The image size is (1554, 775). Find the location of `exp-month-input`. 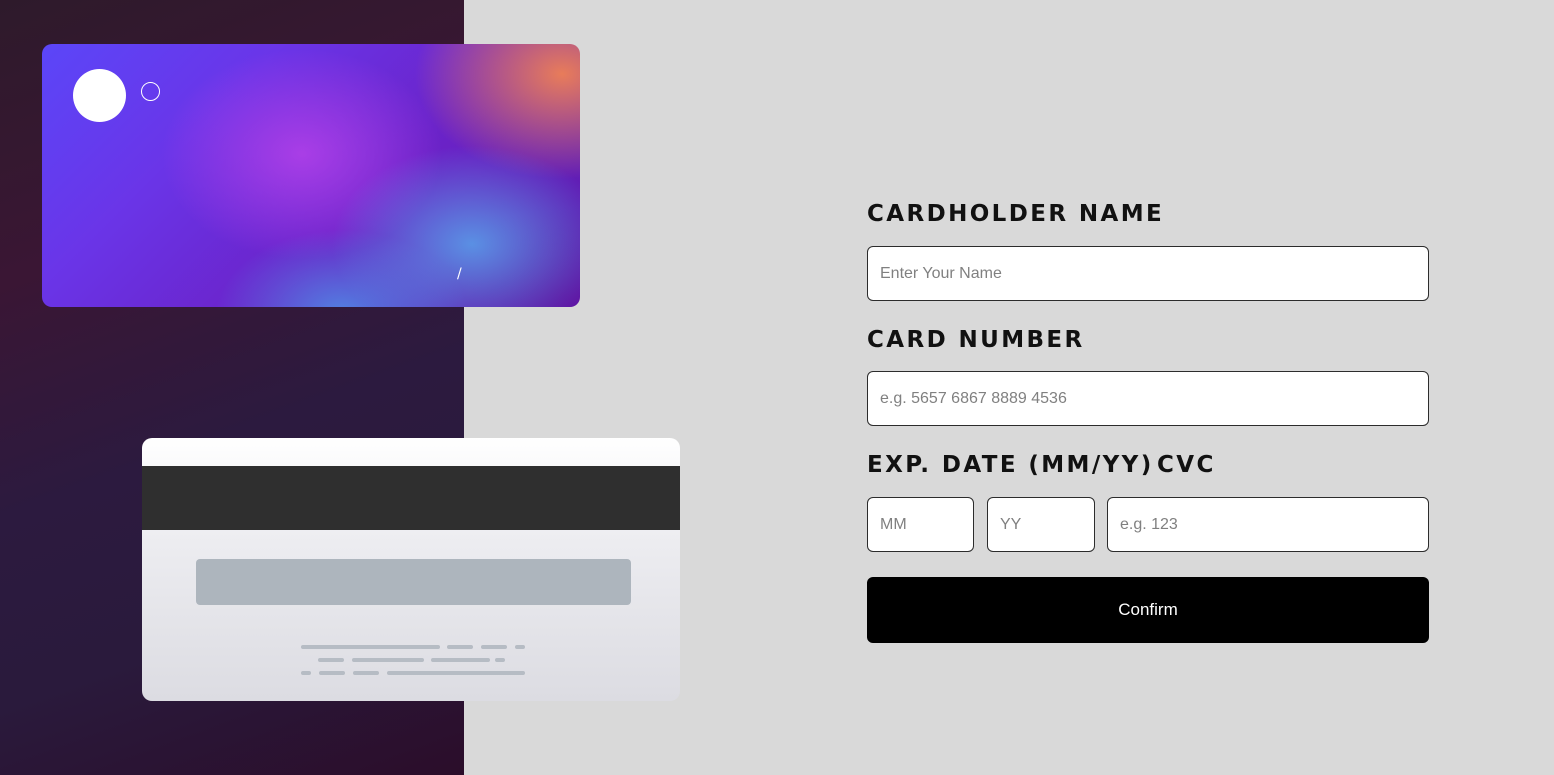

exp-month-input is located at coordinates (920, 524).